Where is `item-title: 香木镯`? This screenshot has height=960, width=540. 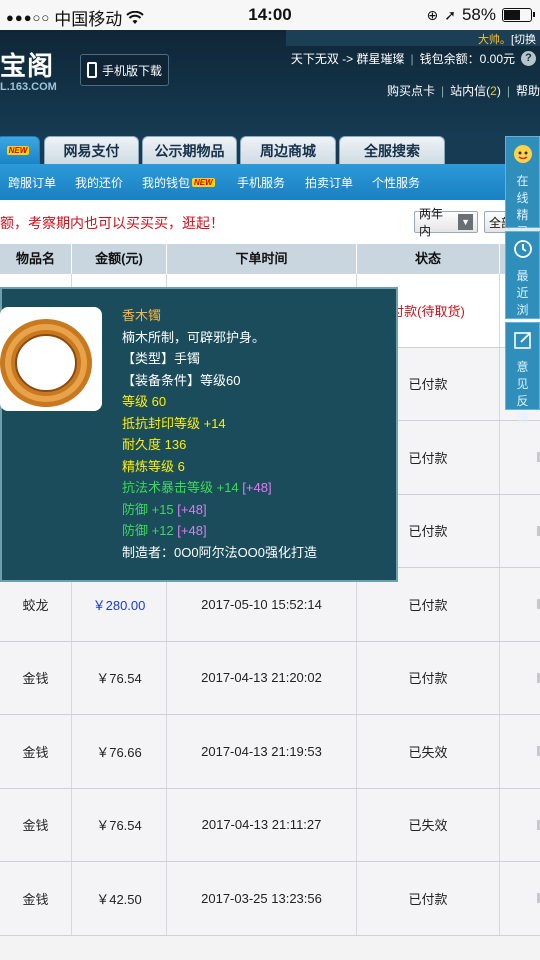 item-title: 香木镯 is located at coordinates (142, 315).